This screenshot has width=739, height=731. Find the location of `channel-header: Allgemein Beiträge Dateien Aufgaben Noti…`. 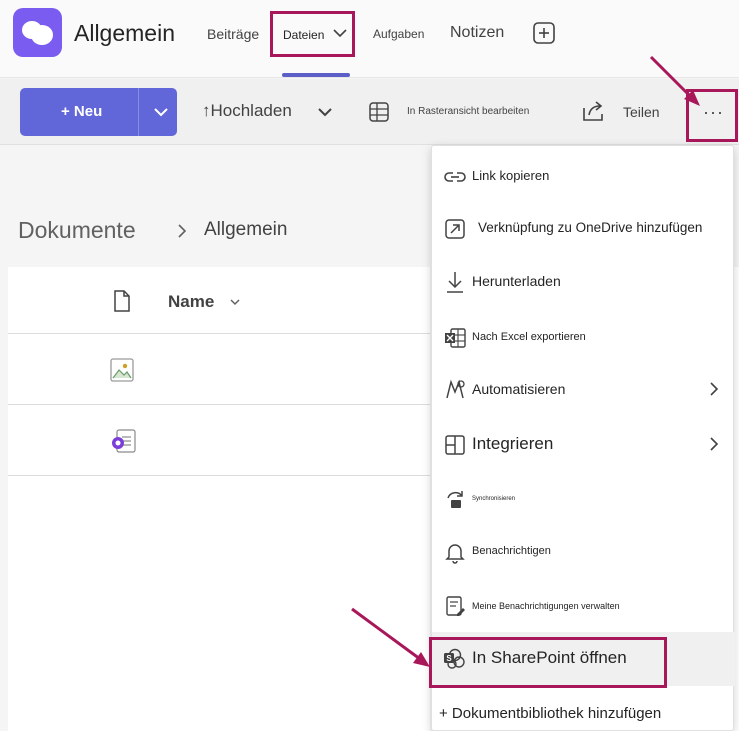

channel-header: Allgemein Beiträge Dateien Aufgaben Noti… is located at coordinates (369, 39).